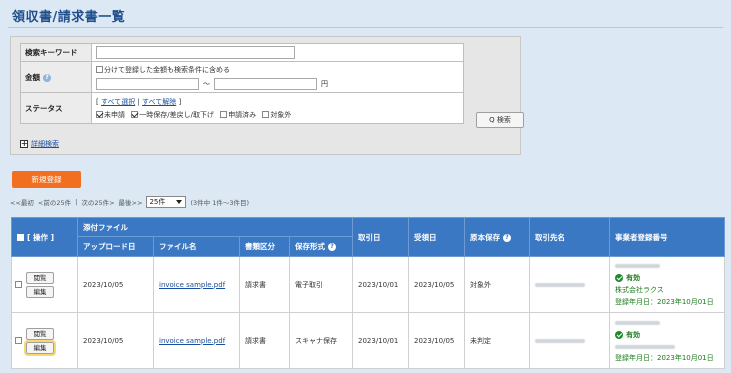  I want to click on pager-first: <<最初, so click(22, 202).